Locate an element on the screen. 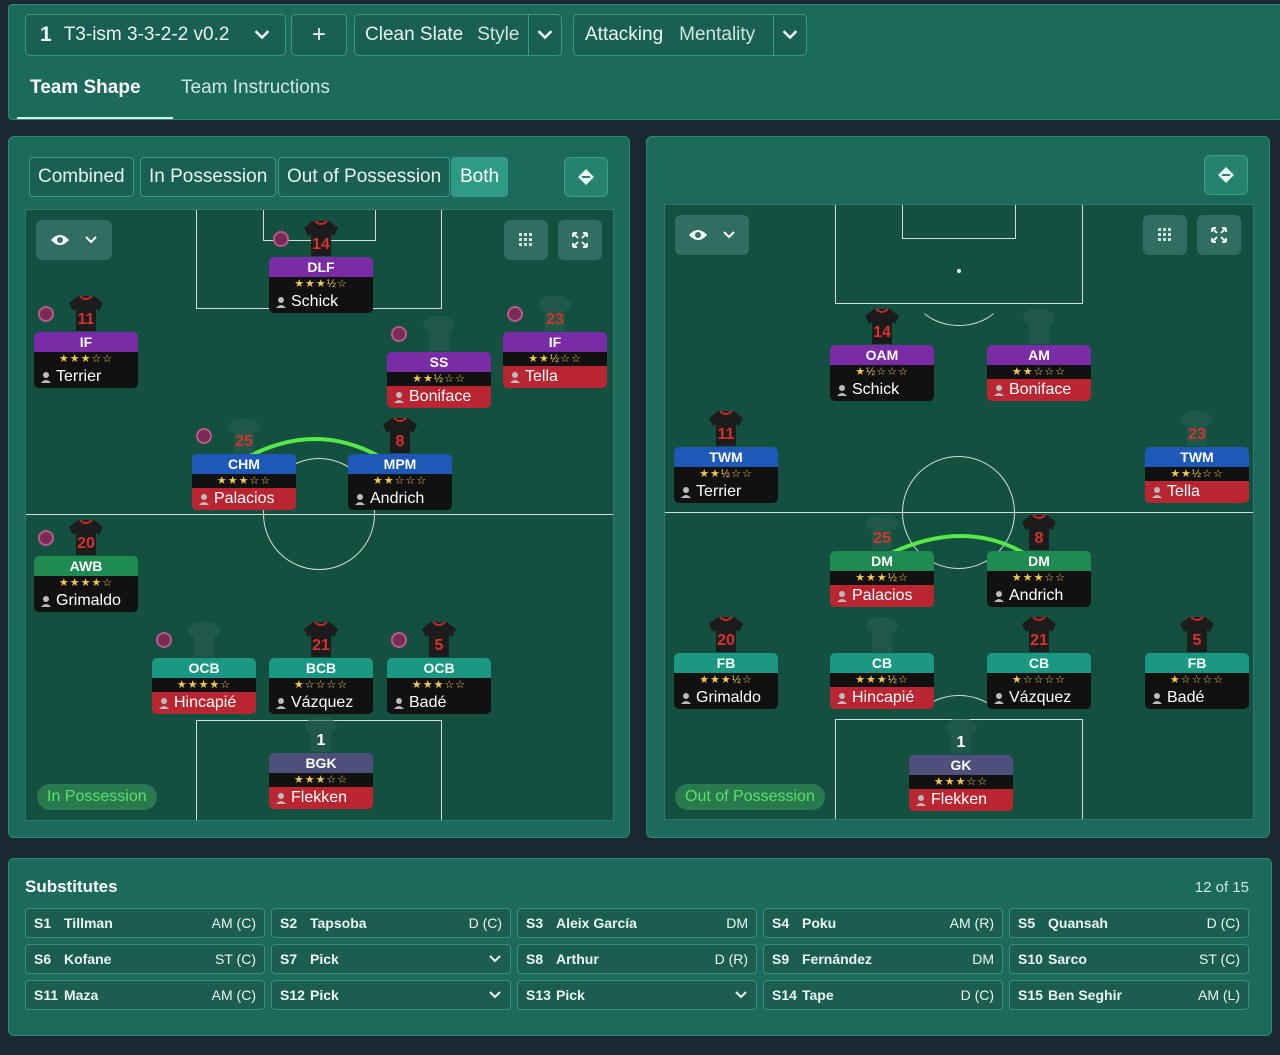 This screenshot has height=1055, width=1280. player-card: 23 TWM ★★½☆☆ Tella is located at coordinates (1197, 457).